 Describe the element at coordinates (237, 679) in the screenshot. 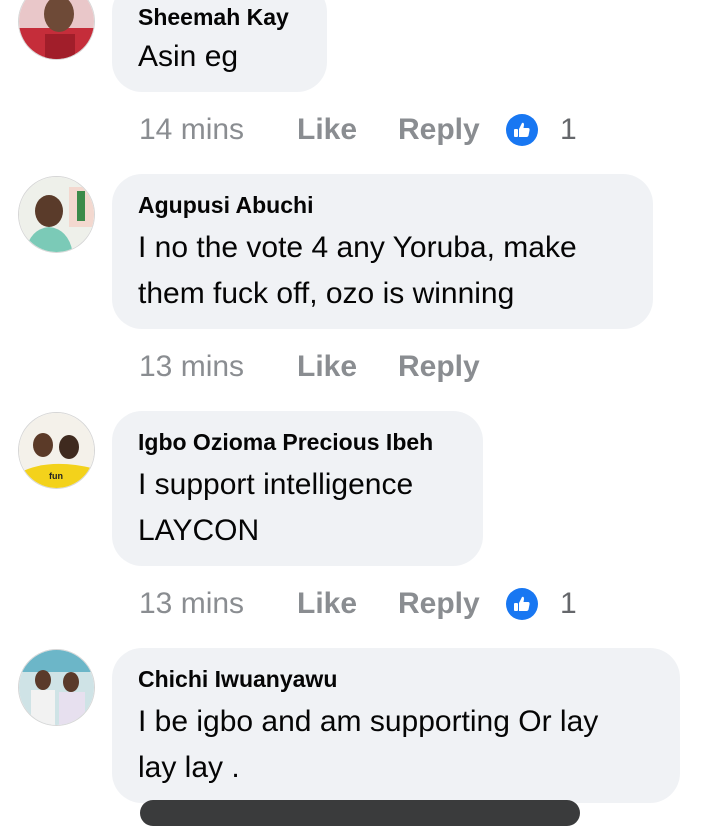

I see `comment-author: Chichi Iwuanyawu` at that location.